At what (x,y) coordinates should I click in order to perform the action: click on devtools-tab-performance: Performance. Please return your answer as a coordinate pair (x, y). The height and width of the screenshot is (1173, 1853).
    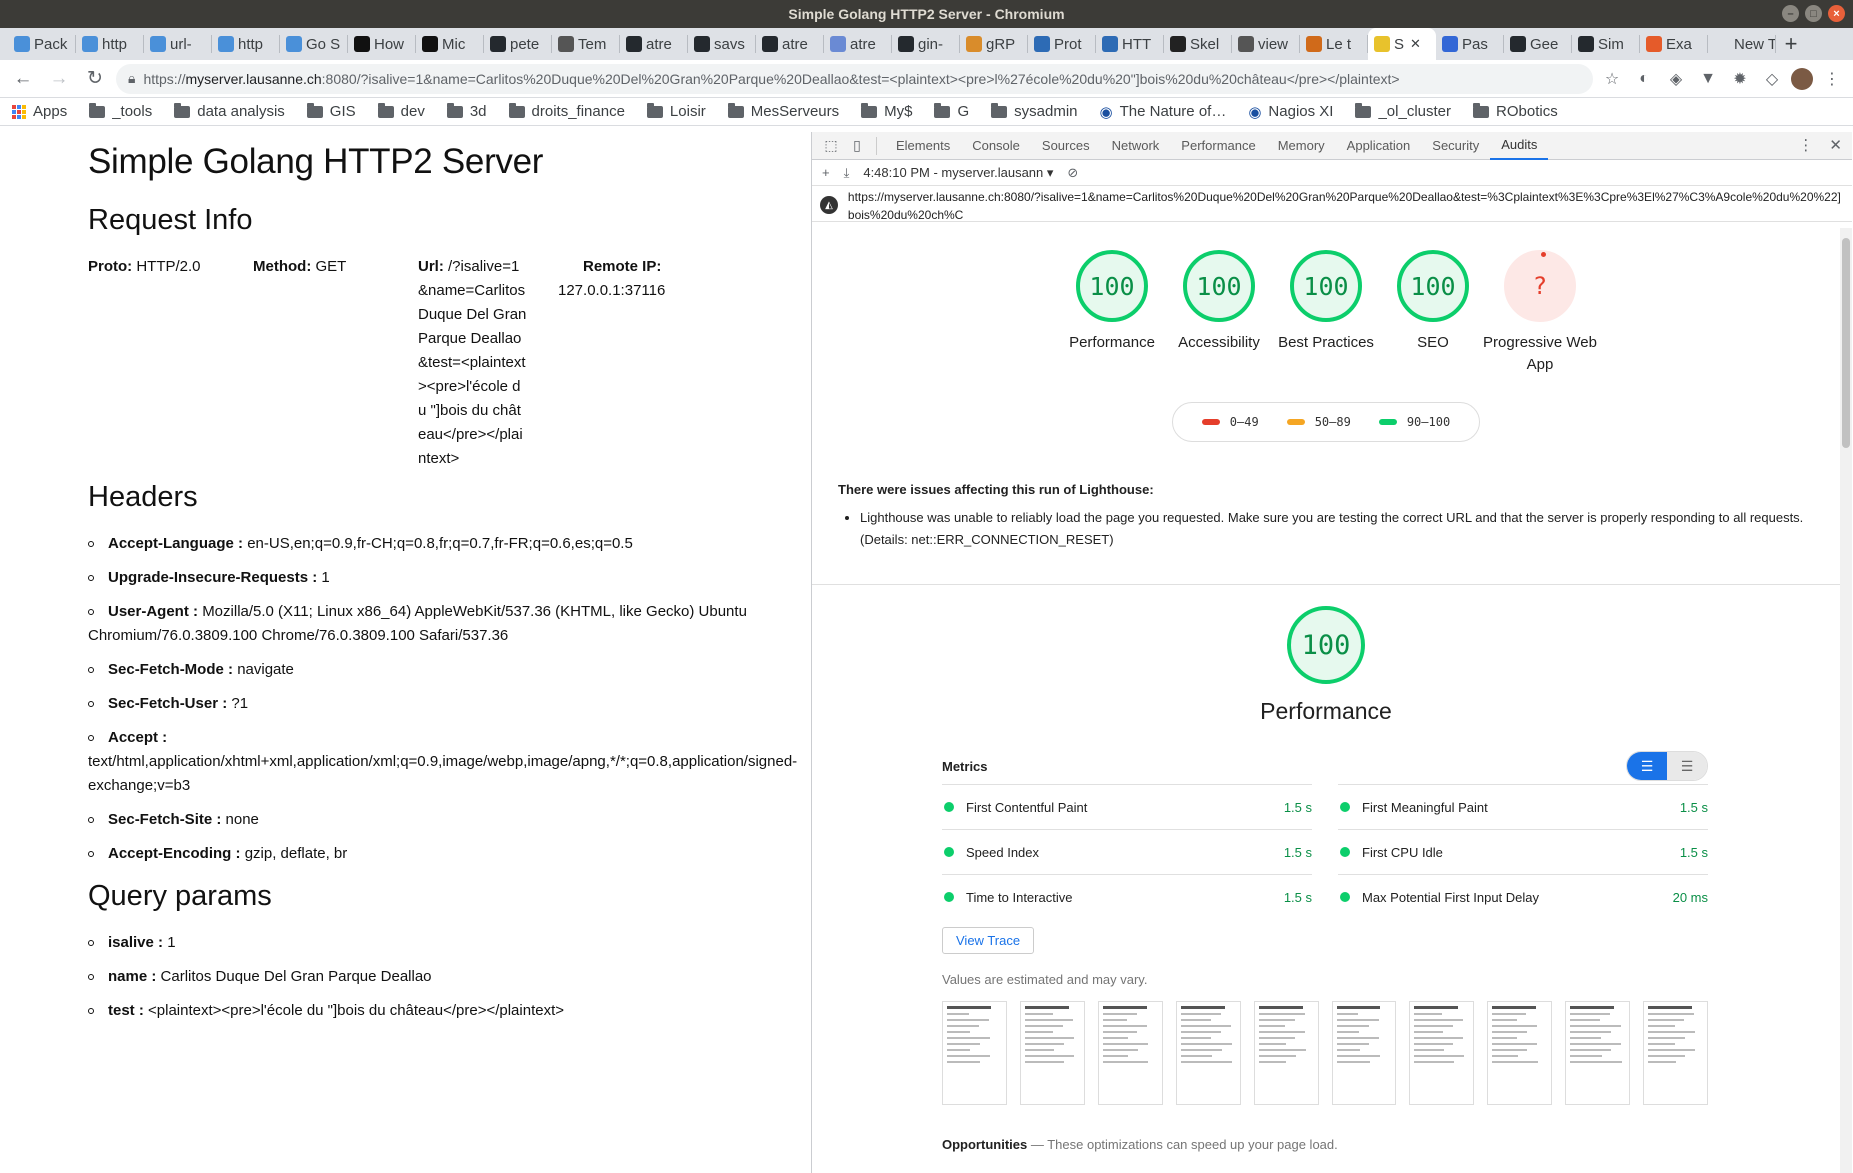
    Looking at the image, I should click on (1218, 146).